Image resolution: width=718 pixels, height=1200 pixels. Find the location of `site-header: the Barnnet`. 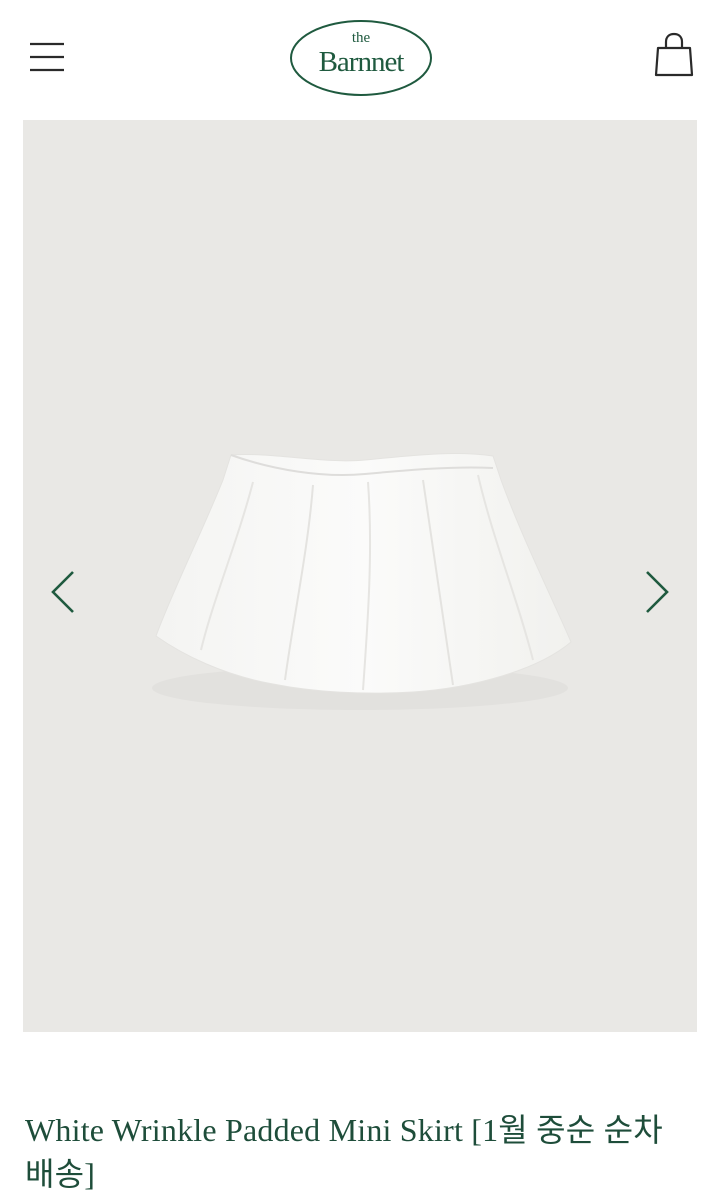

site-header: the Barnnet is located at coordinates (359, 57).